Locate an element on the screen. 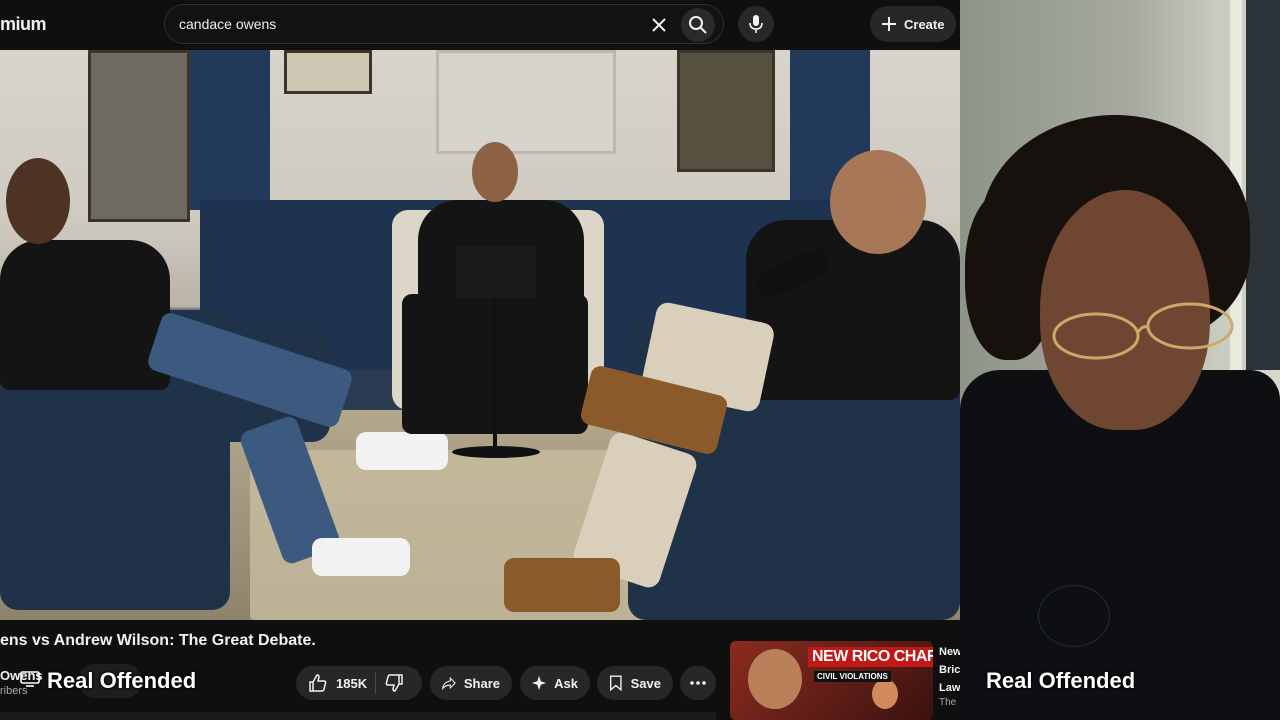  more-horizontal-icon is located at coordinates (698, 683).